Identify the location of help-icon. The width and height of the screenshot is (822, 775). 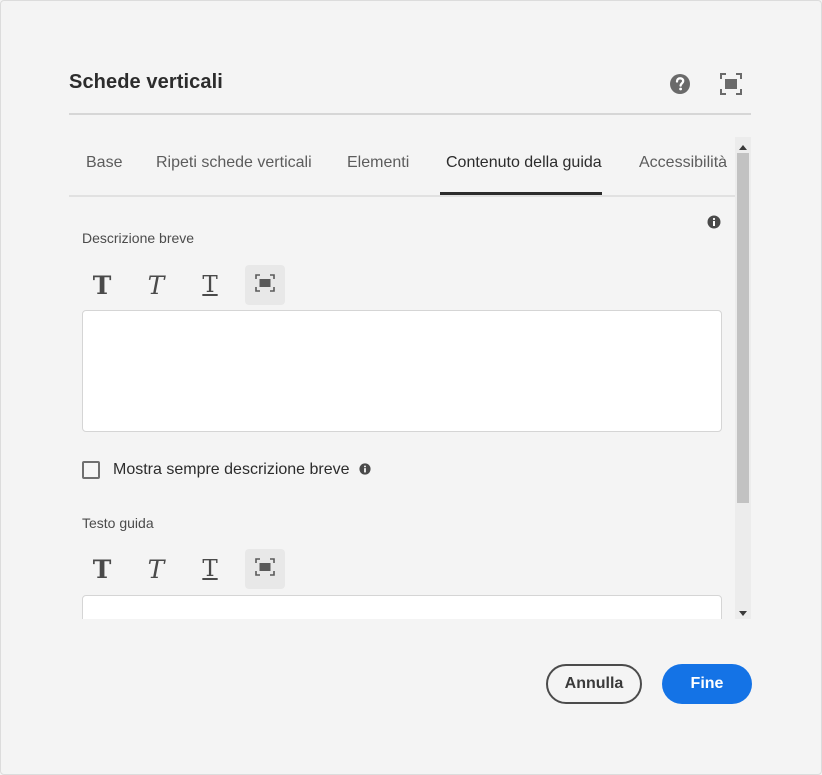
(680, 84).